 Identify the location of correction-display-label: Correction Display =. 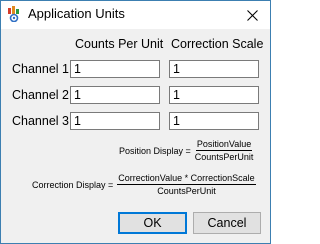
(73, 184).